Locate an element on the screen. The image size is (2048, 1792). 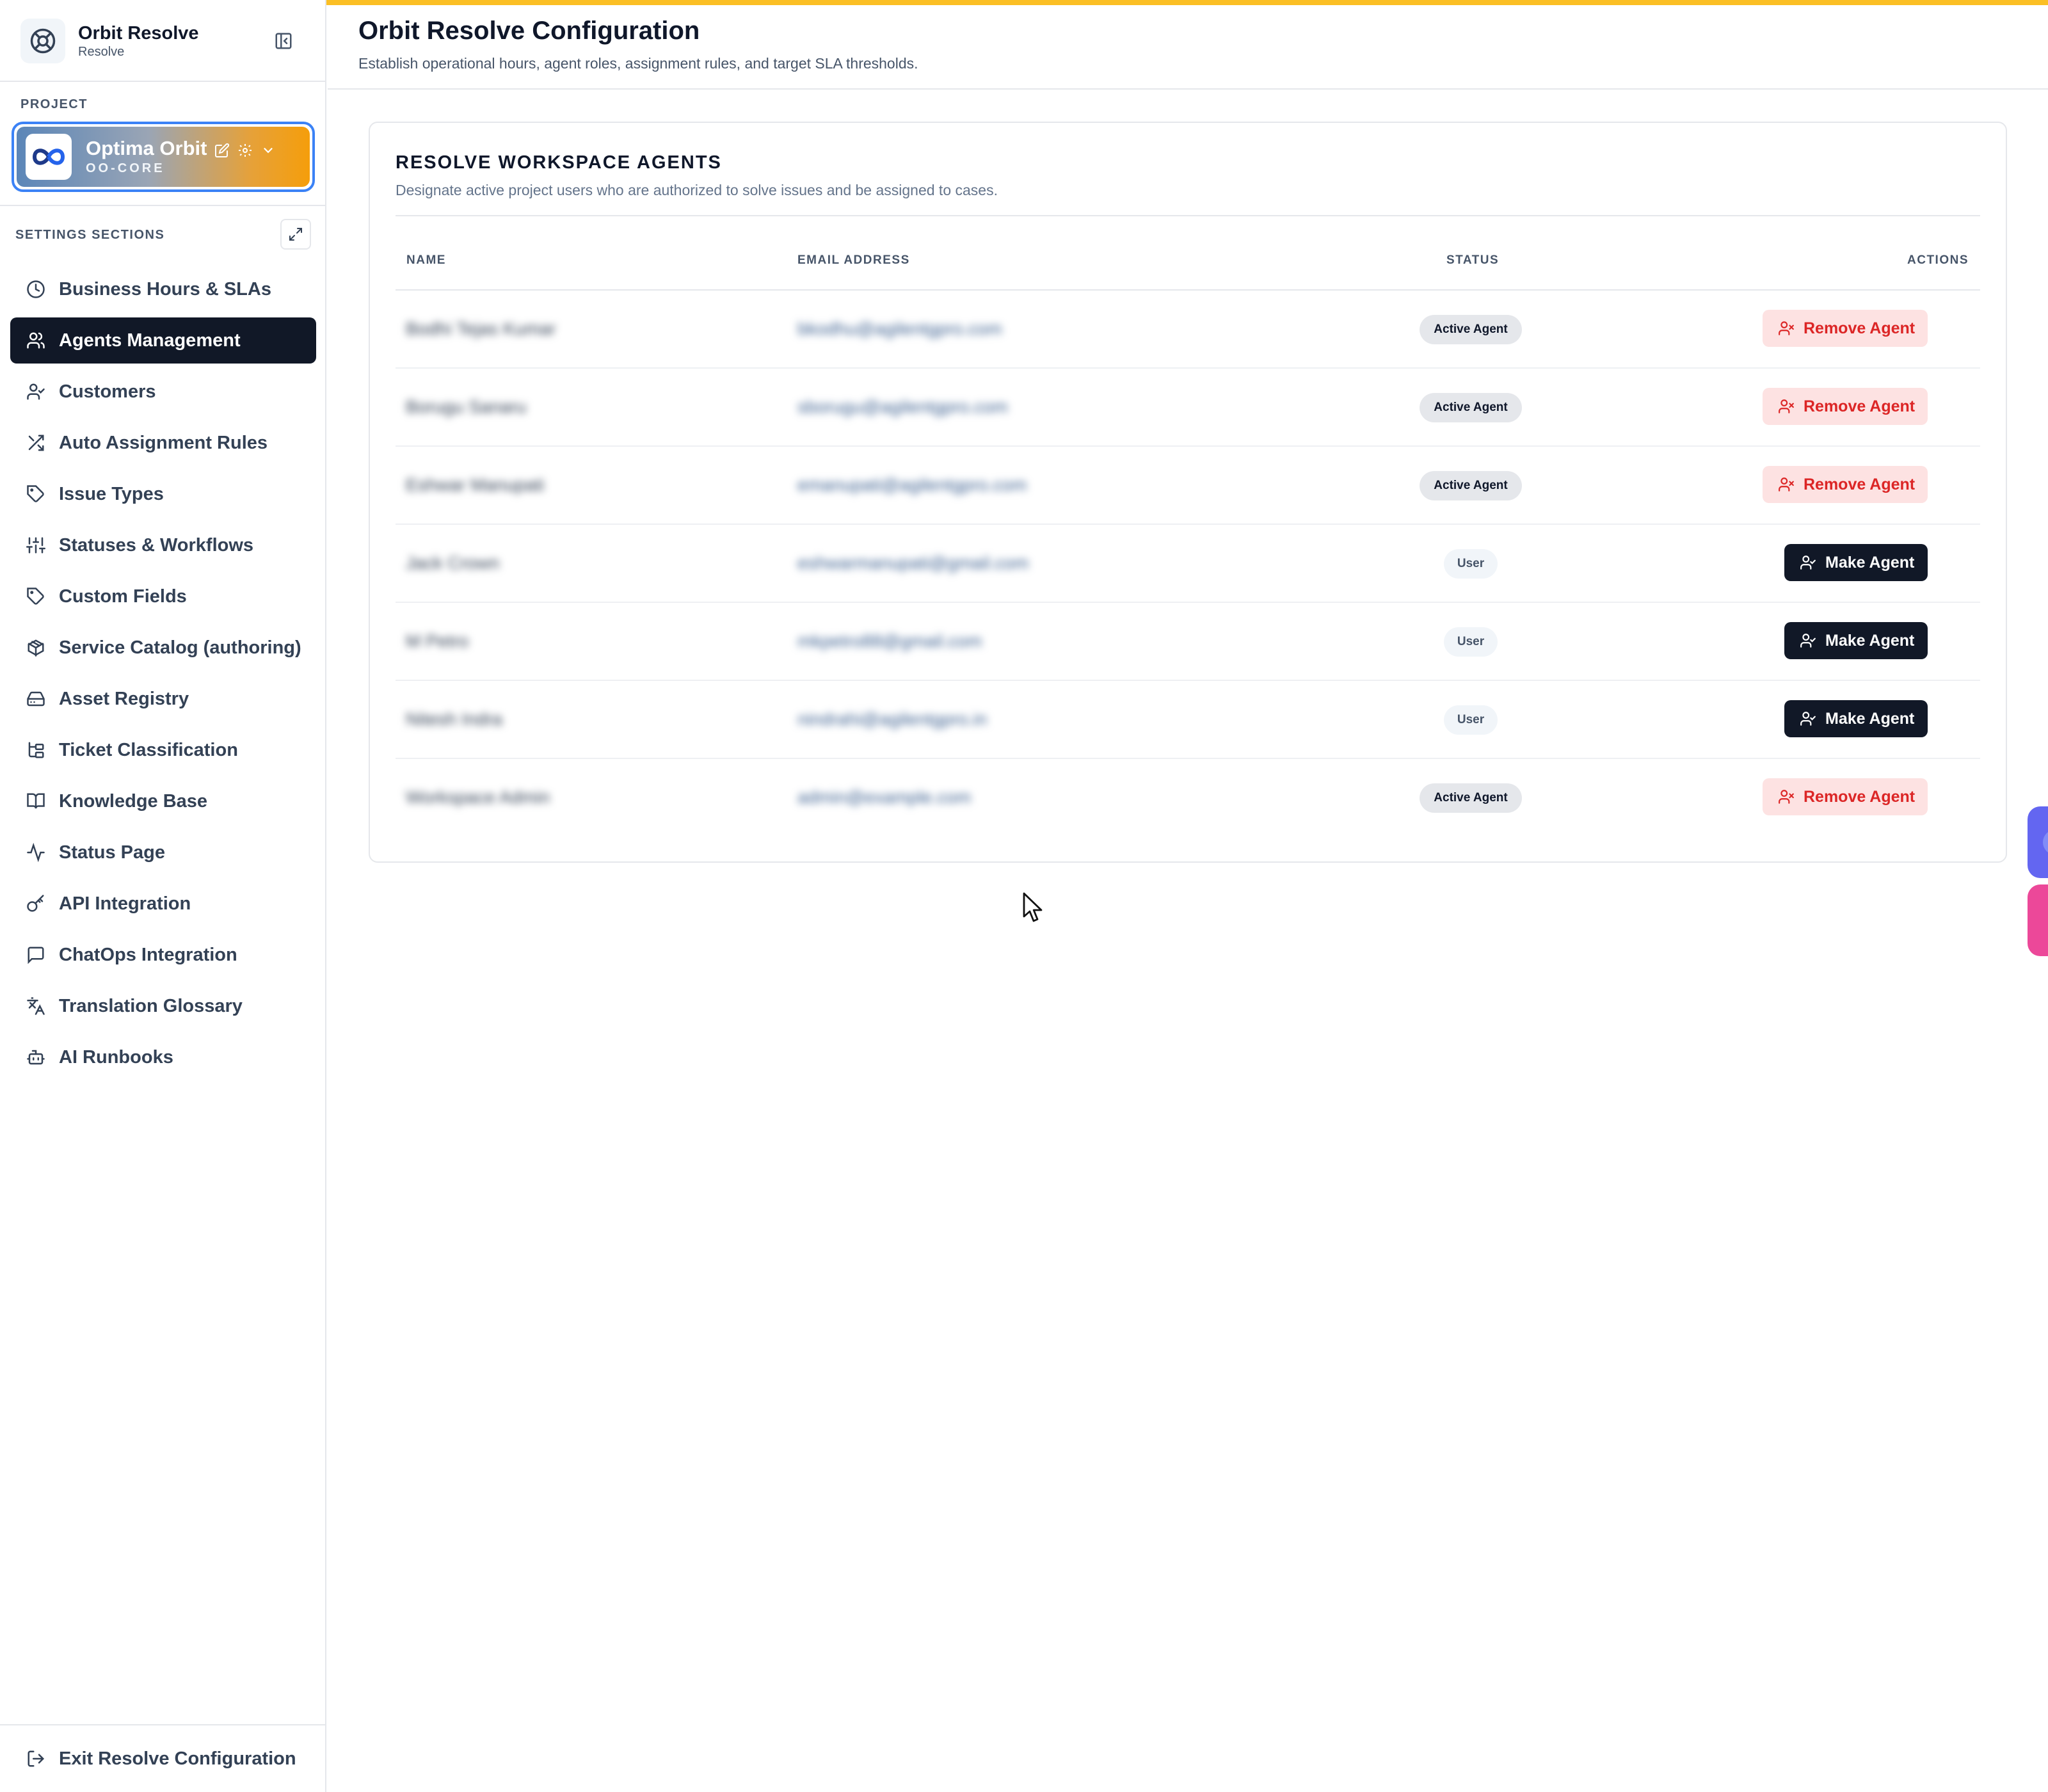
settings-sections-label: SETTINGS SECTIONS is located at coordinates (90, 235).